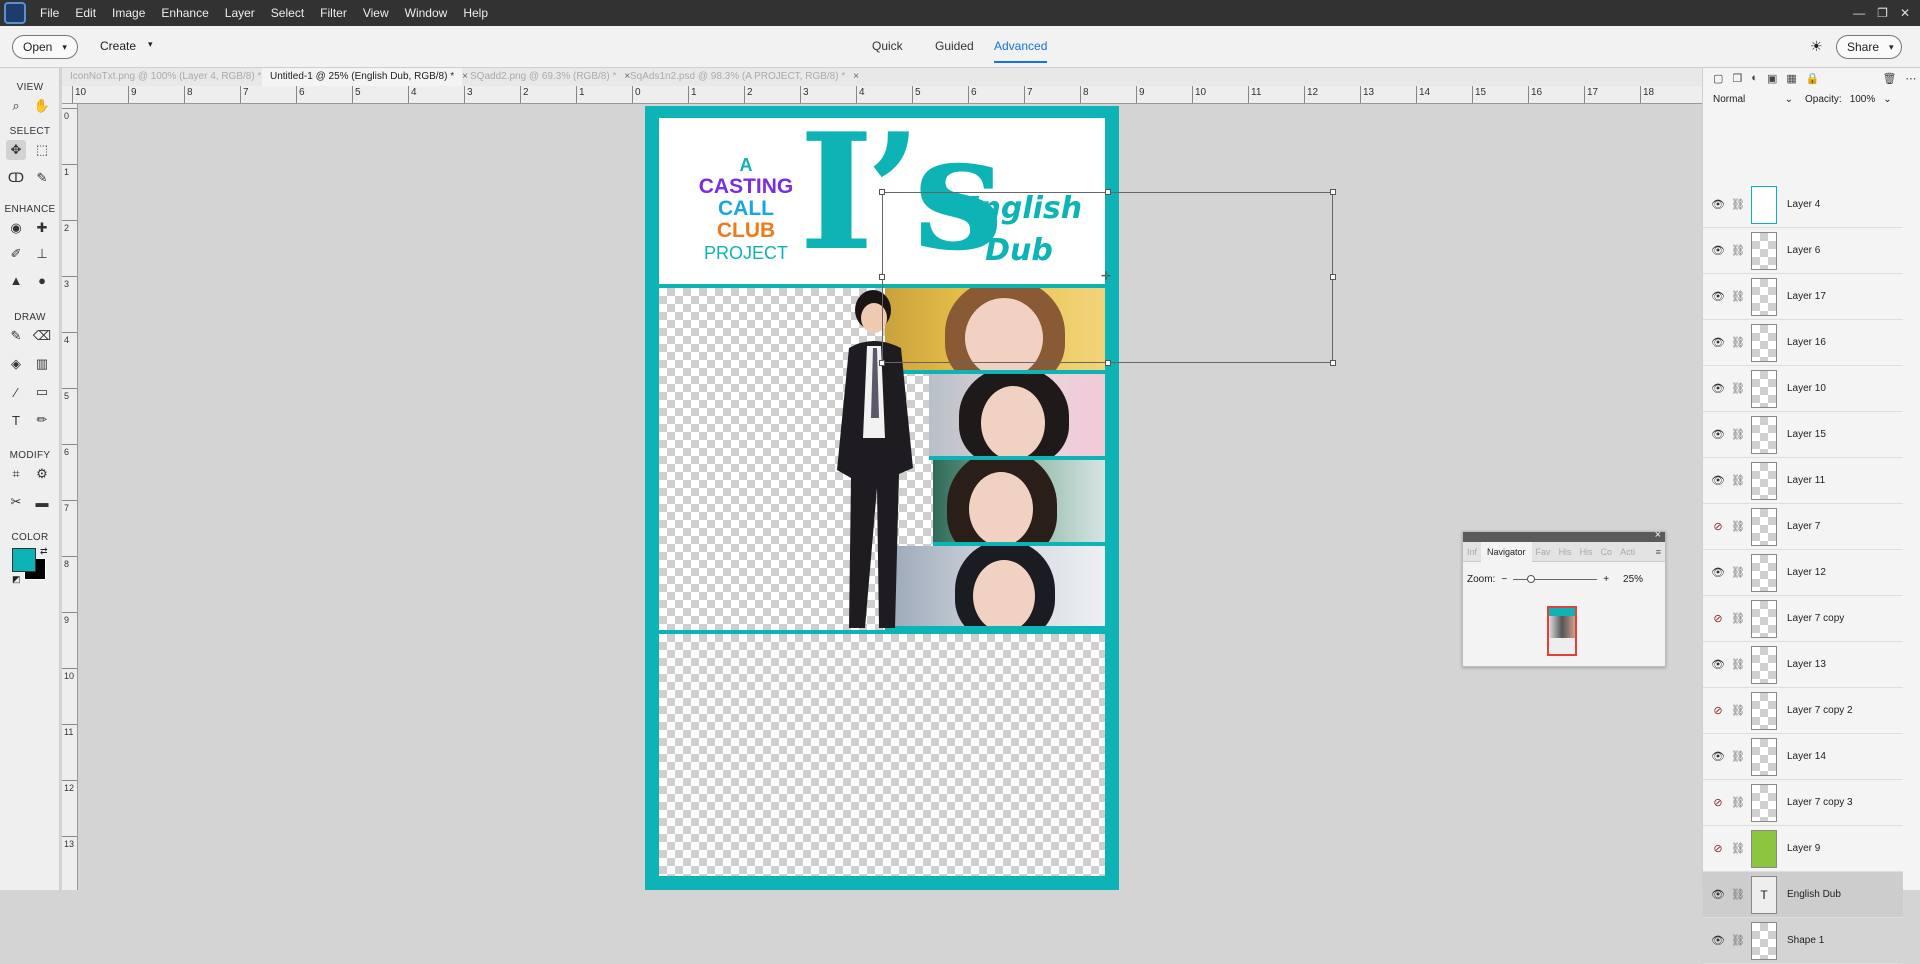 The height and width of the screenshot is (964, 1920). What do you see at coordinates (1803, 297) in the screenshot?
I see `layer-row: 👁 ⛓ Layer 17` at bounding box center [1803, 297].